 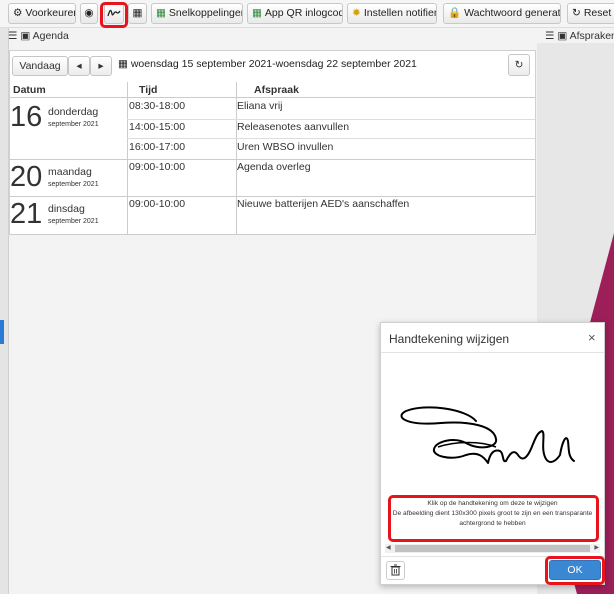 What do you see at coordinates (592, 337) in the screenshot?
I see `close-icon: ×` at bounding box center [592, 337].